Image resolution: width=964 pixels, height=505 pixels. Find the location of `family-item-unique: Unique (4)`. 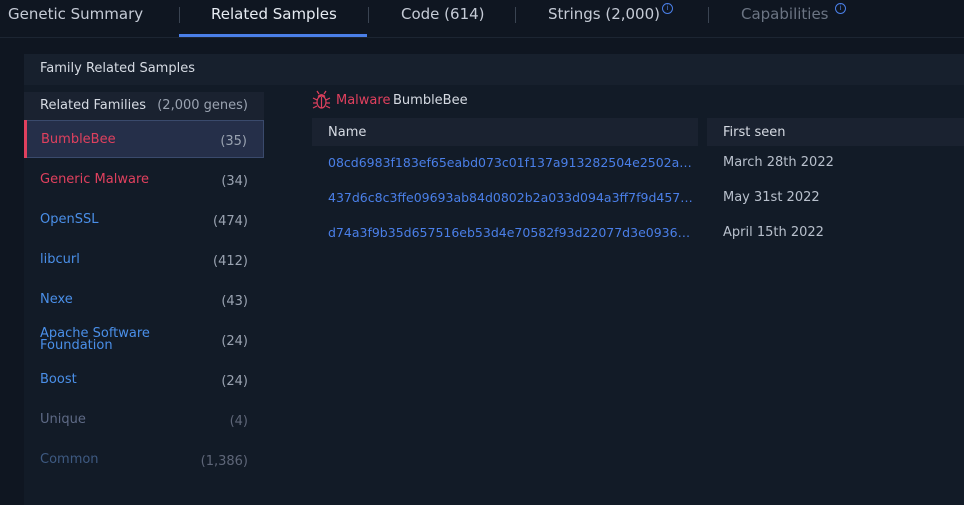

family-item-unique: Unique (4) is located at coordinates (144, 419).